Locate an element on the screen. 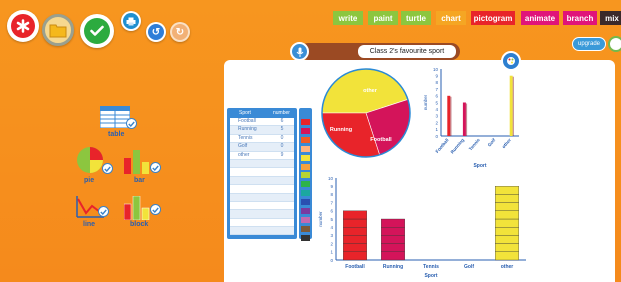 The width and height of the screenshot is (621, 282). pie-label: Football is located at coordinates (381, 140).